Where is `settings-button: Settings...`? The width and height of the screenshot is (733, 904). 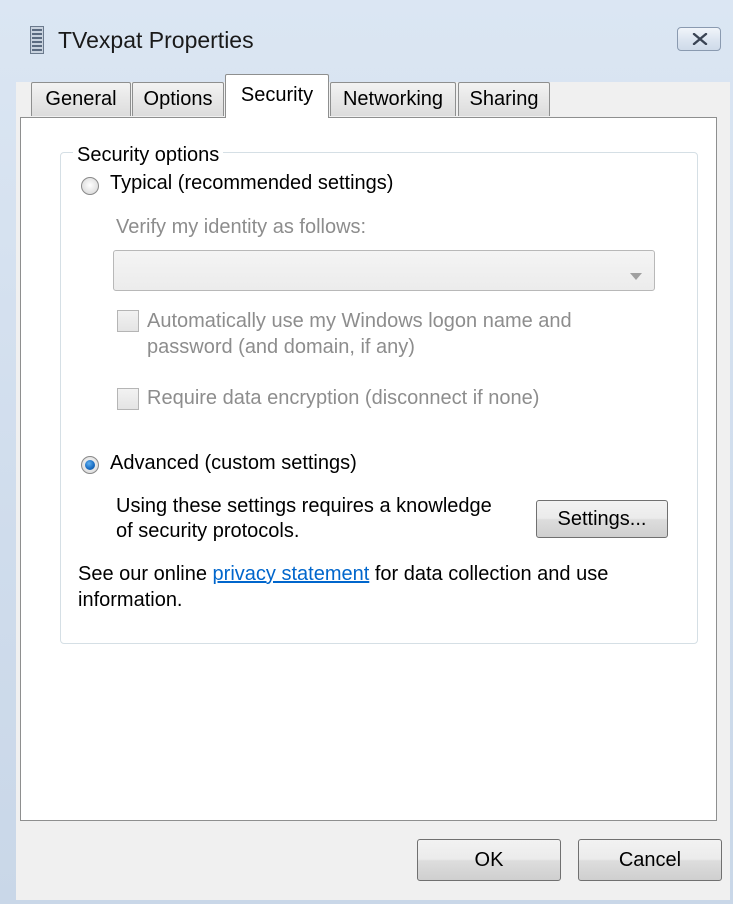
settings-button: Settings... is located at coordinates (602, 519).